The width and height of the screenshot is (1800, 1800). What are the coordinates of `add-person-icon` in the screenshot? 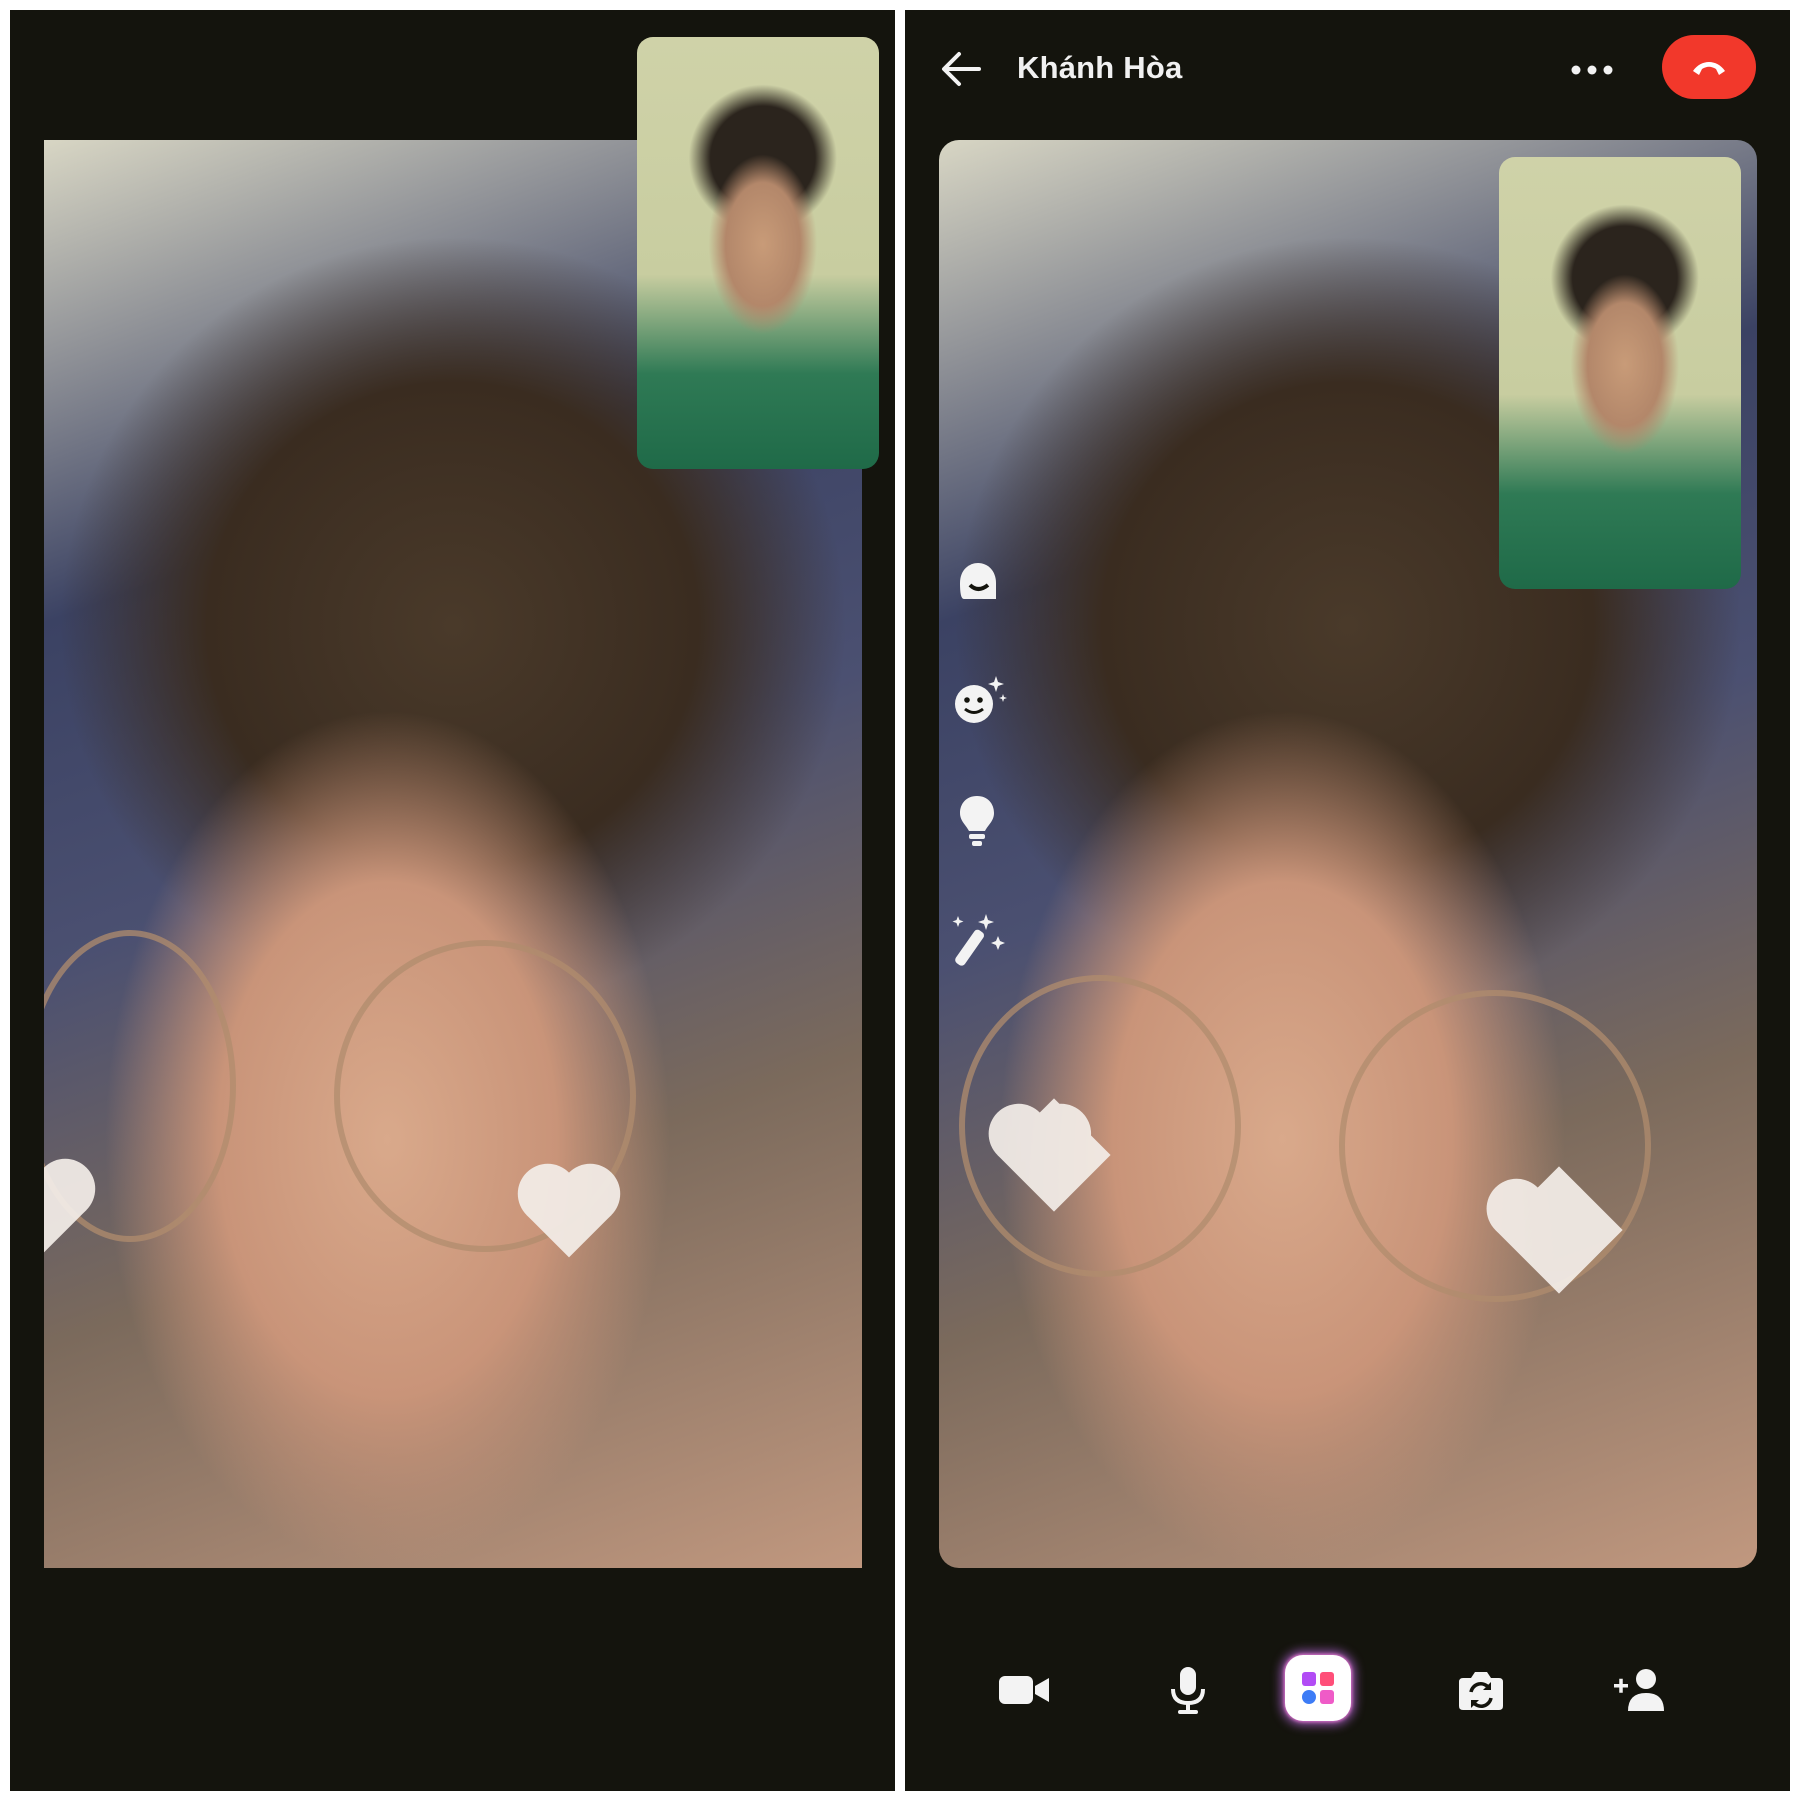 It's located at (1639, 1690).